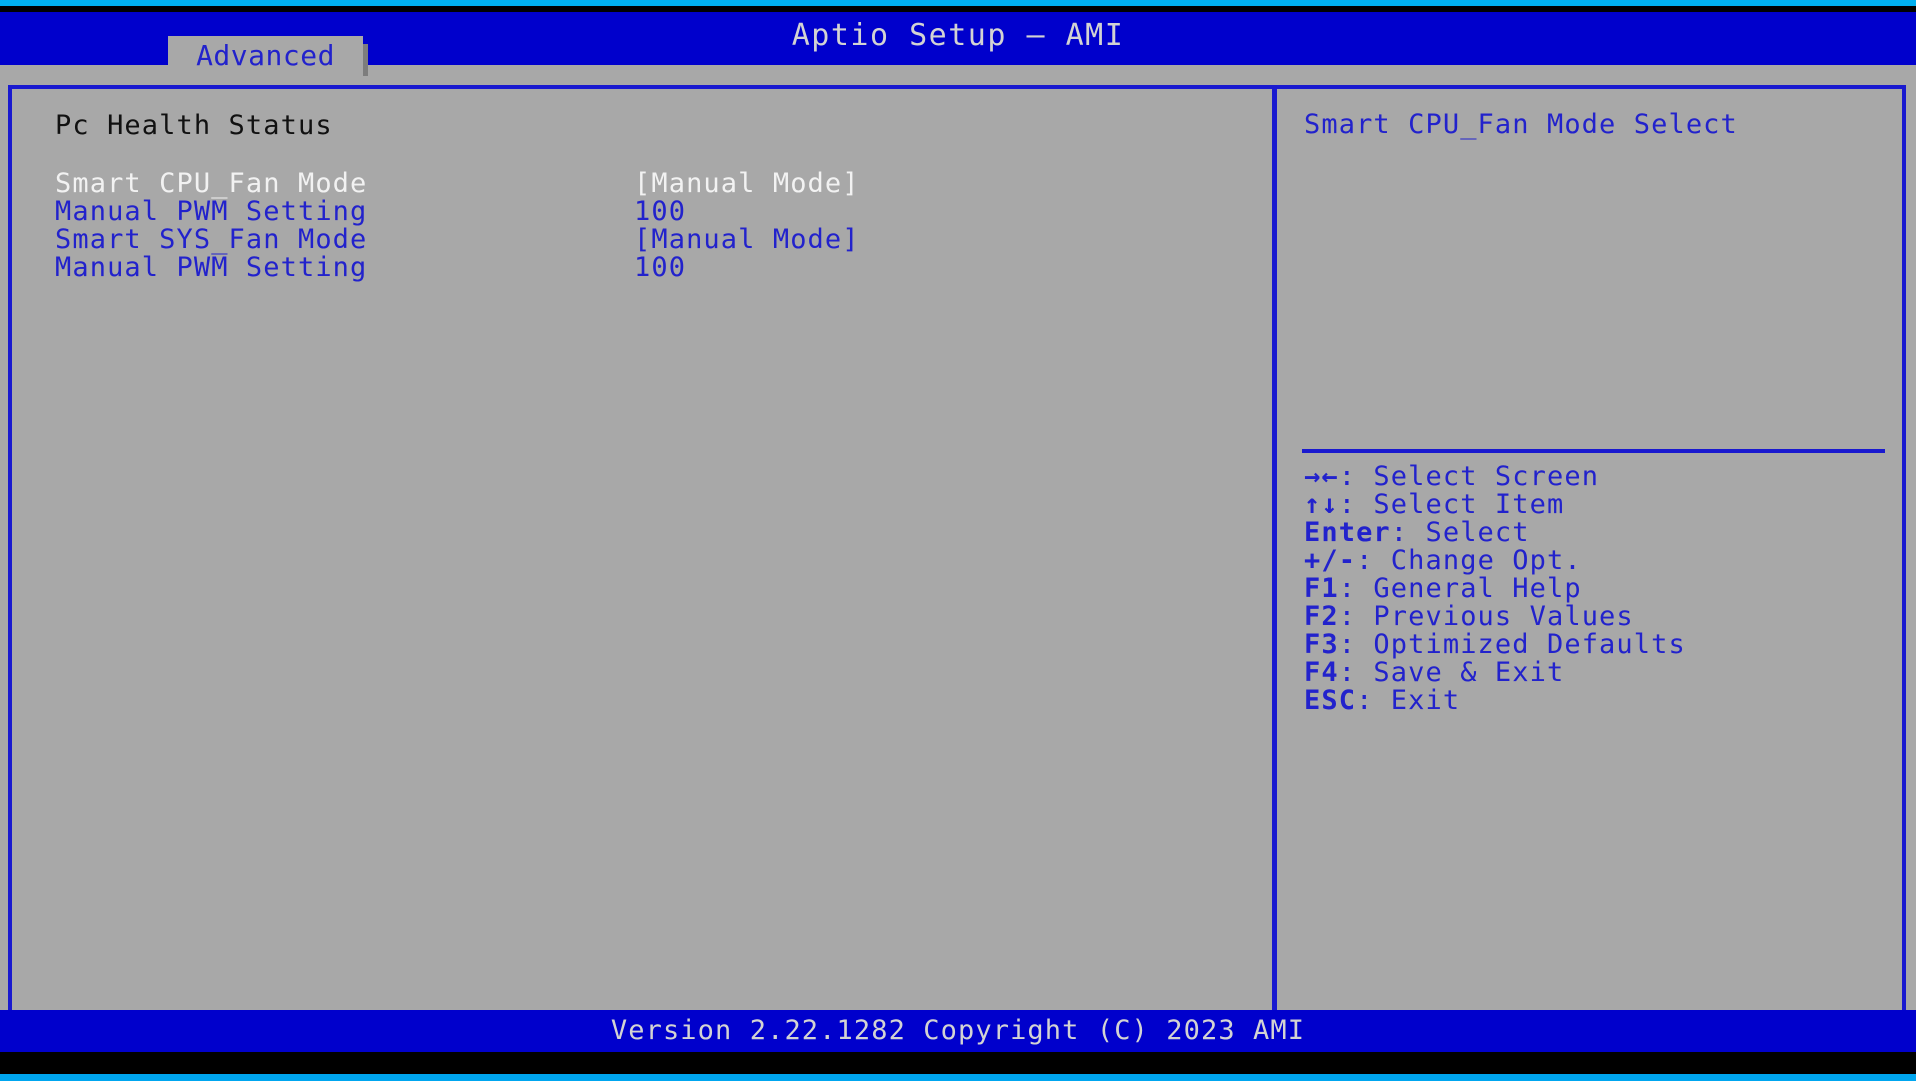 The image size is (1916, 1081). I want to click on tab-advanced: Advanced, so click(265, 56).